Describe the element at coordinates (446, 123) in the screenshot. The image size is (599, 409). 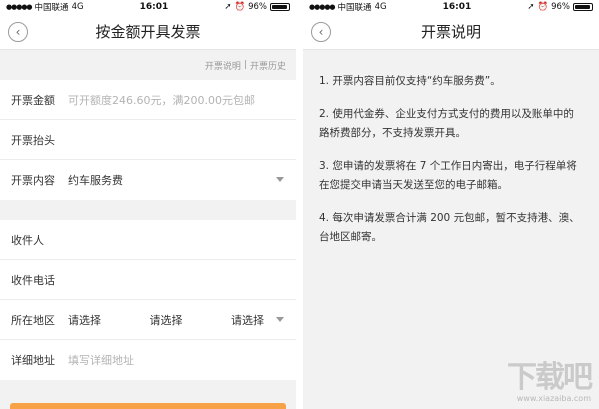
I see `explanation-item: 2. 使用代金券、企业支付方式支付的费用以及账单中的路桥费部分，不支持发票开具。` at that location.